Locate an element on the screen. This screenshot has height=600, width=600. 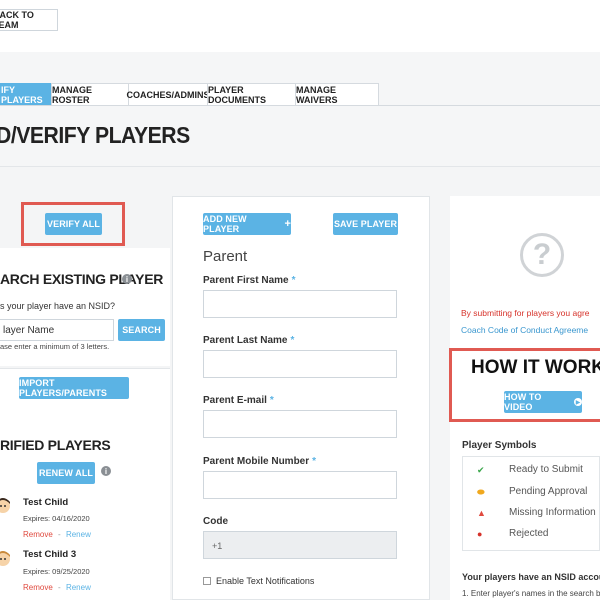
parent-last-name-input is located at coordinates (300, 364).